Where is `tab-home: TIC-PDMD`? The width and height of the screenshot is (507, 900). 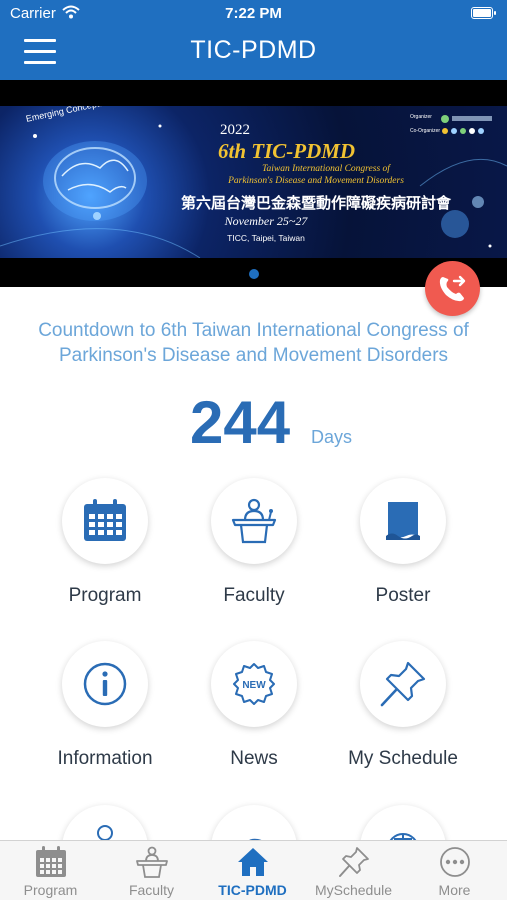 tab-home: TIC-PDMD is located at coordinates (252, 870).